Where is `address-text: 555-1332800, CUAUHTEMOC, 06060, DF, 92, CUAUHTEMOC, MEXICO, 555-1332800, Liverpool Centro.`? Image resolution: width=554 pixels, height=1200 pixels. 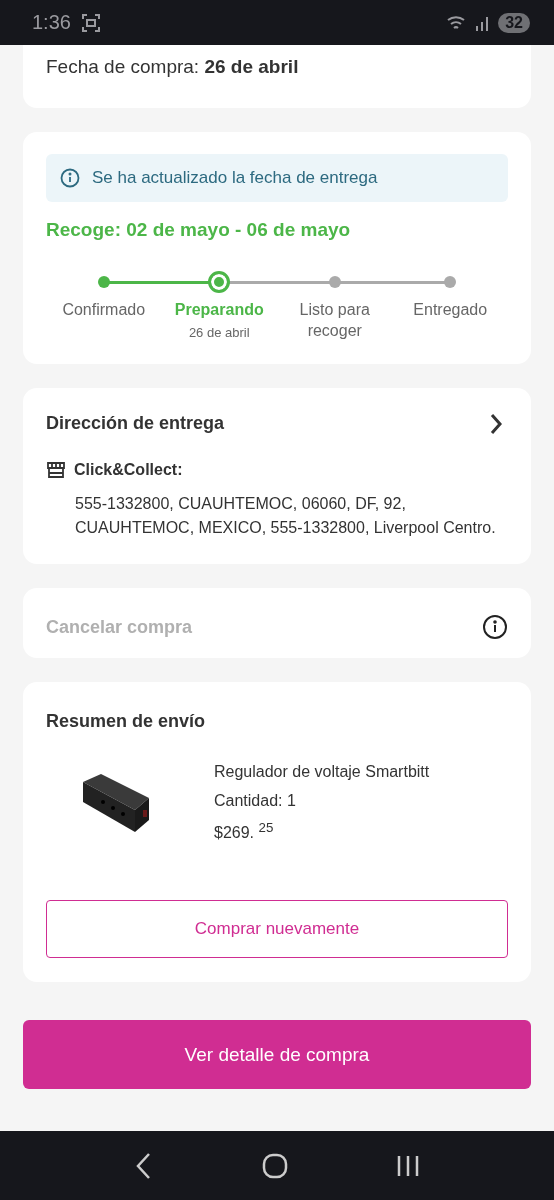 address-text: 555-1332800, CUAUHTEMOC, 06060, DF, 92, CUAUHTEMOC, MEXICO, 555-1332800, Liverpool Centro. is located at coordinates (285, 516).